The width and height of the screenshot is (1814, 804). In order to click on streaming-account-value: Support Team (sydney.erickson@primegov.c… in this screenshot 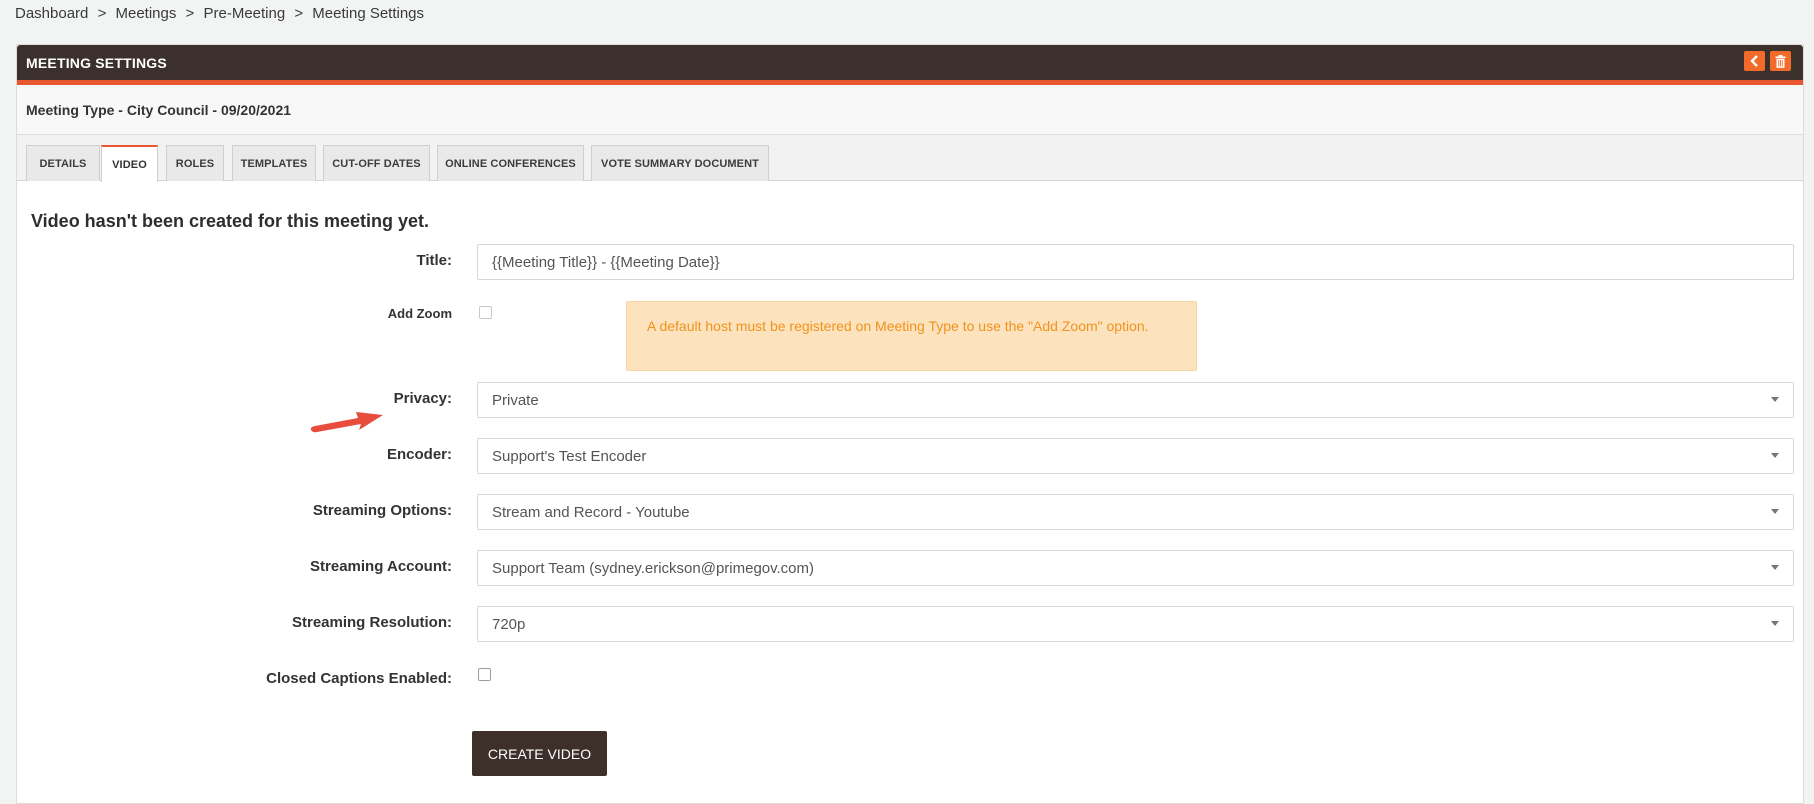, I will do `click(653, 568)`.